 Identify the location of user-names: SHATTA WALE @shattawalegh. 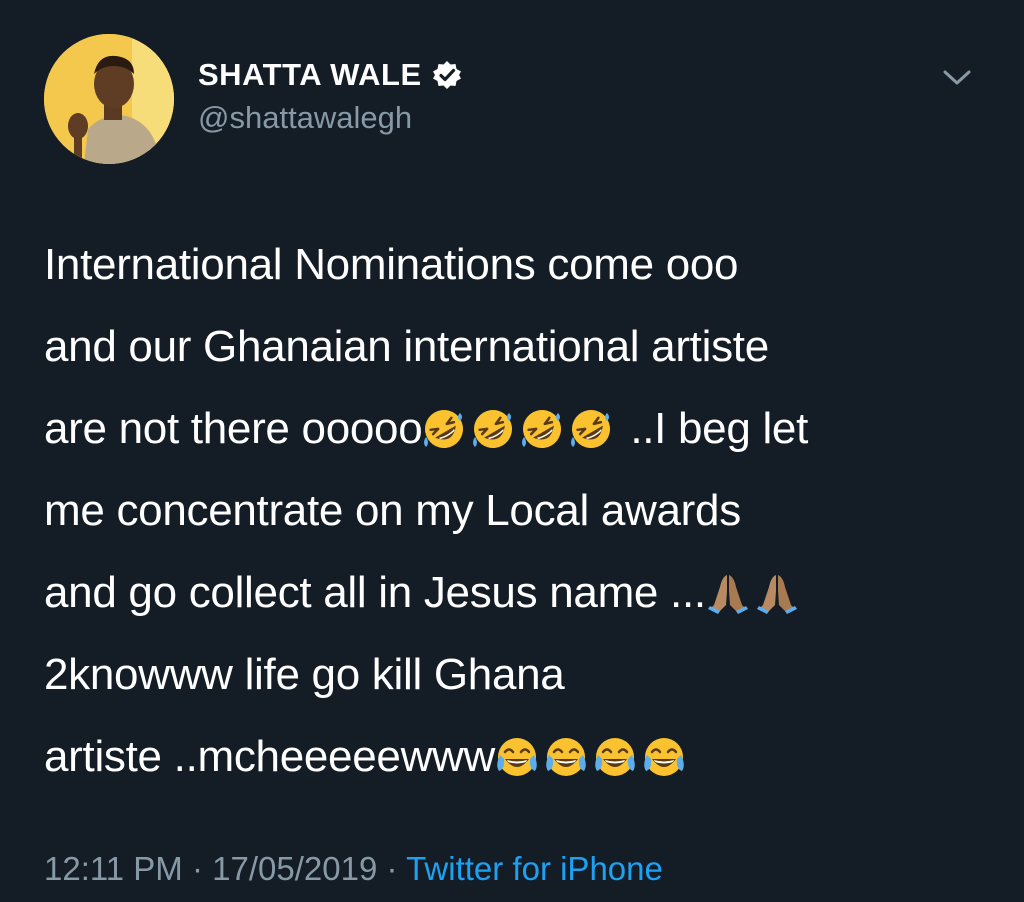
(330, 95).